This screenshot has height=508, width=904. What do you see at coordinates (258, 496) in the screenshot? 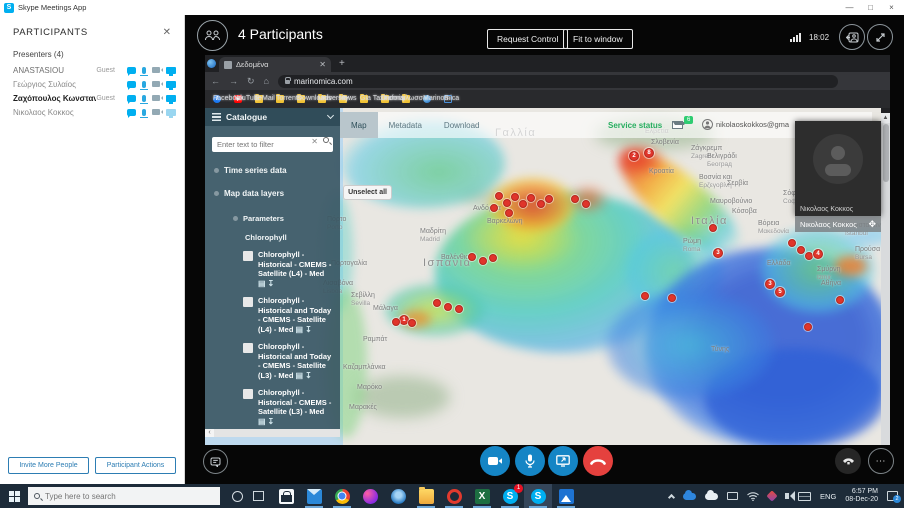
I see `task-view-button` at bounding box center [258, 496].